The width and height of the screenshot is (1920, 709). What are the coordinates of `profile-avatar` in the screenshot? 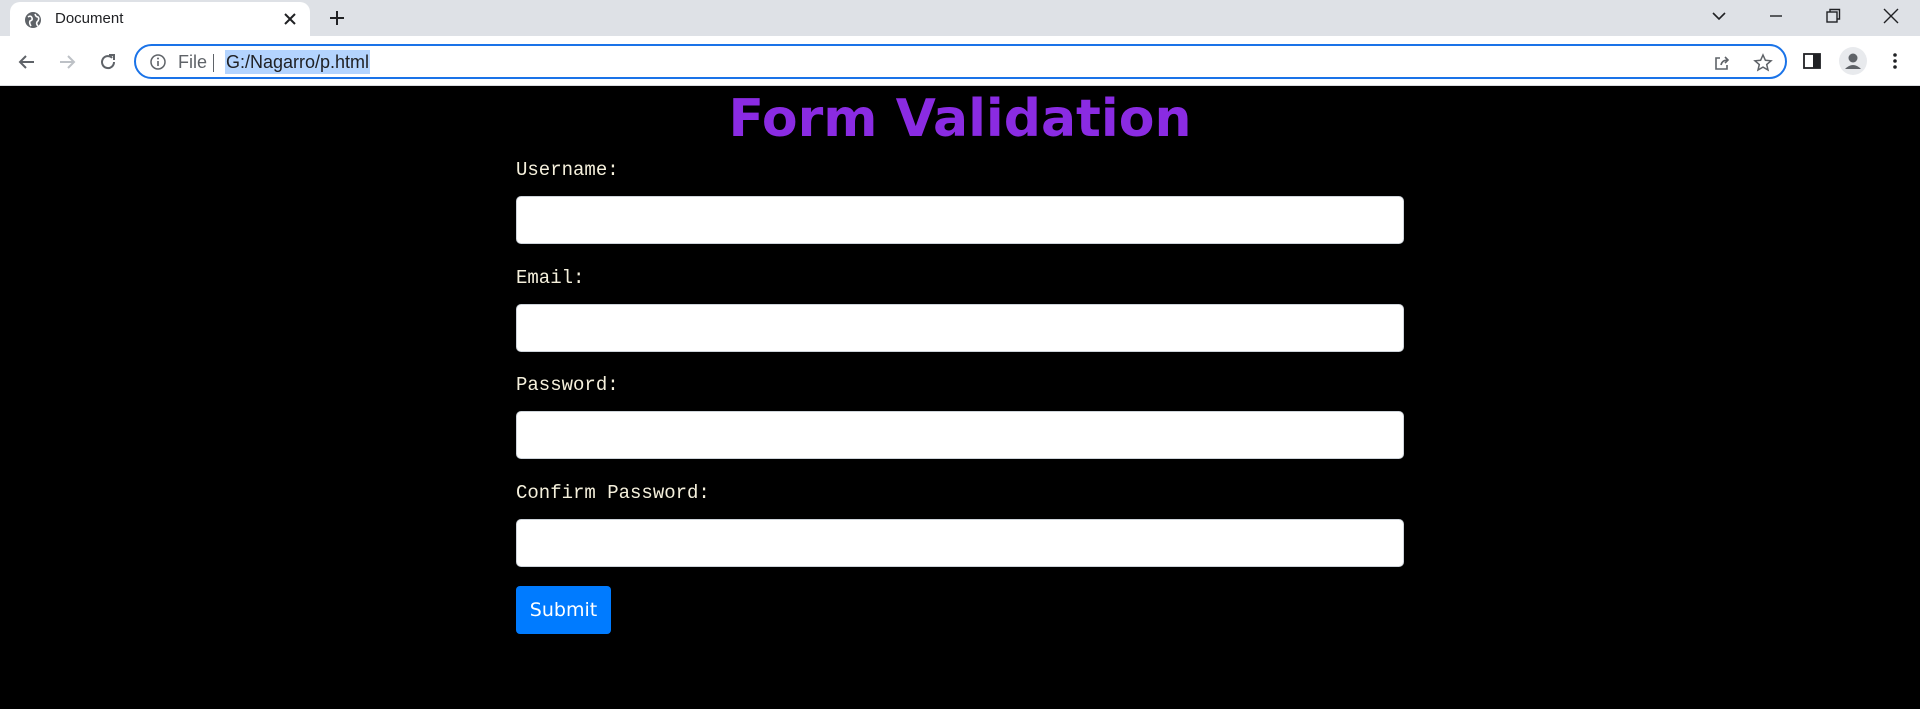 It's located at (1853, 61).